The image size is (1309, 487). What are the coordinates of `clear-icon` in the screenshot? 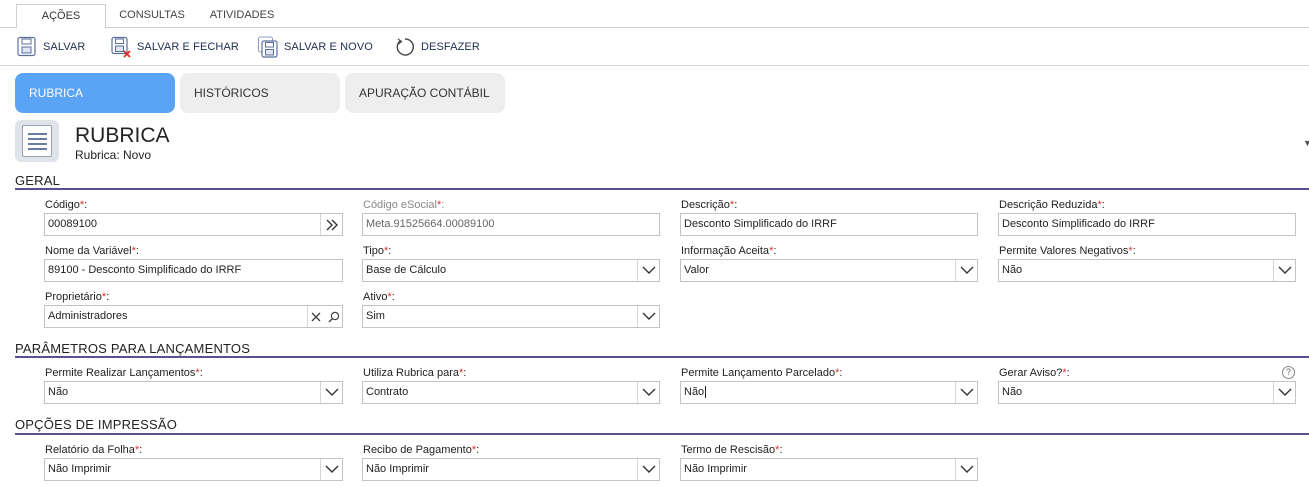 It's located at (315, 316).